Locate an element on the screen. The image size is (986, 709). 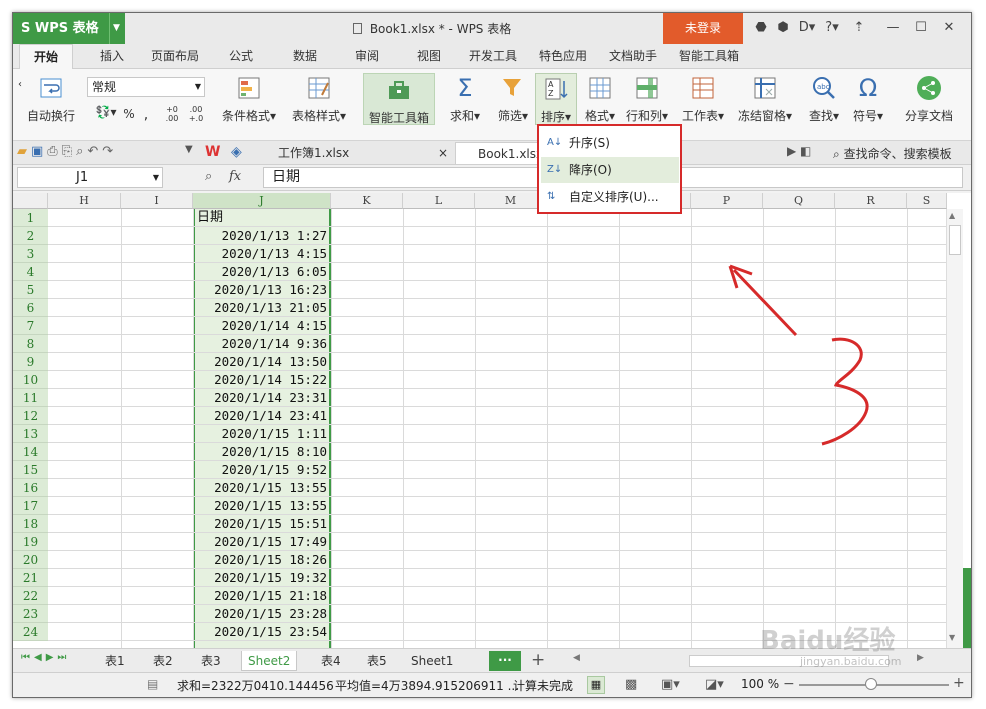
sort-button: AZ 排序▾ is located at coordinates (556, 99).